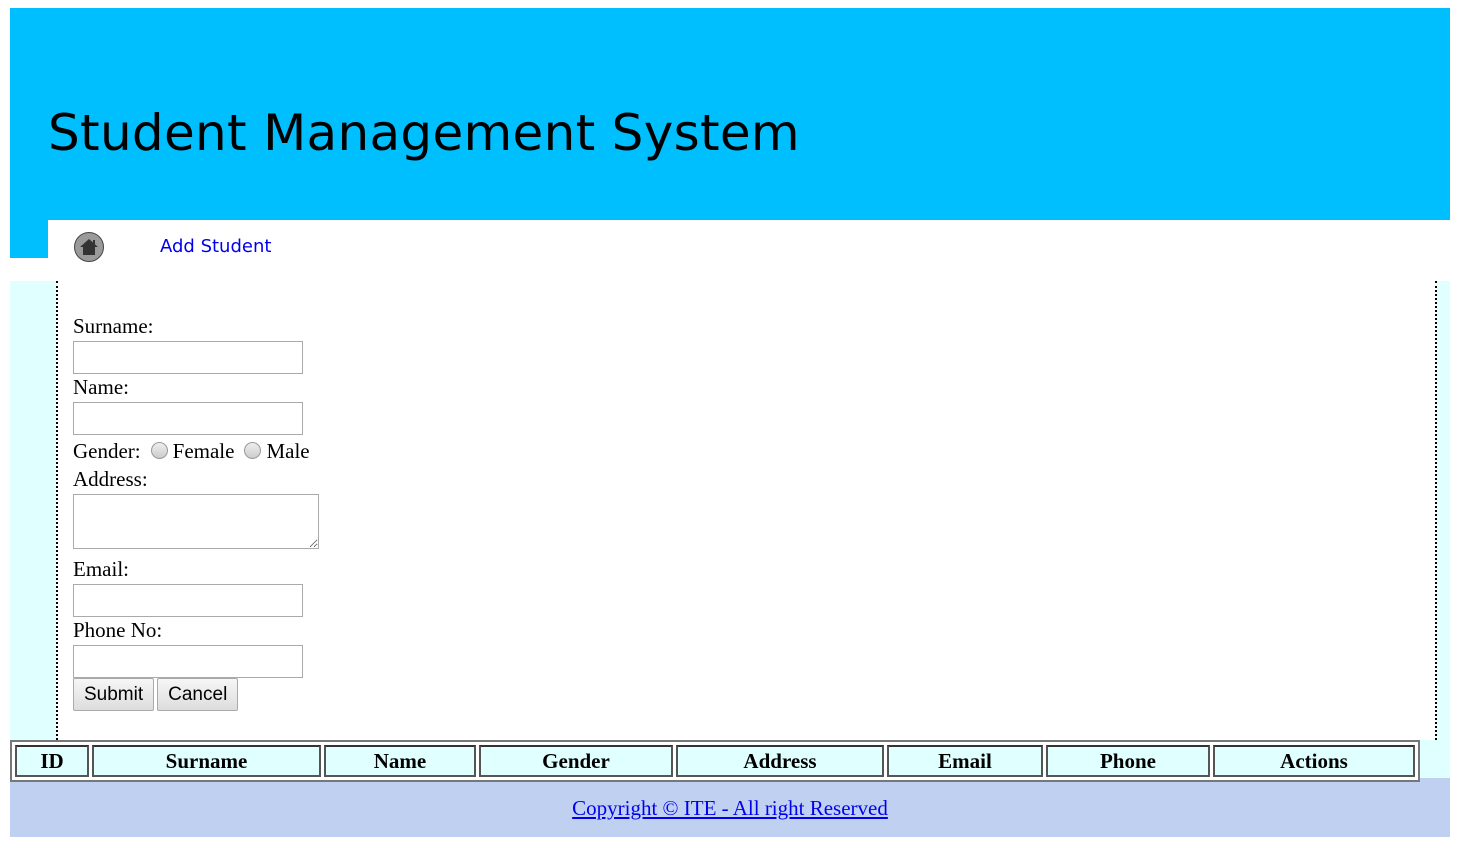  What do you see at coordinates (215, 246) in the screenshot?
I see `add-student-link: Add Student` at bounding box center [215, 246].